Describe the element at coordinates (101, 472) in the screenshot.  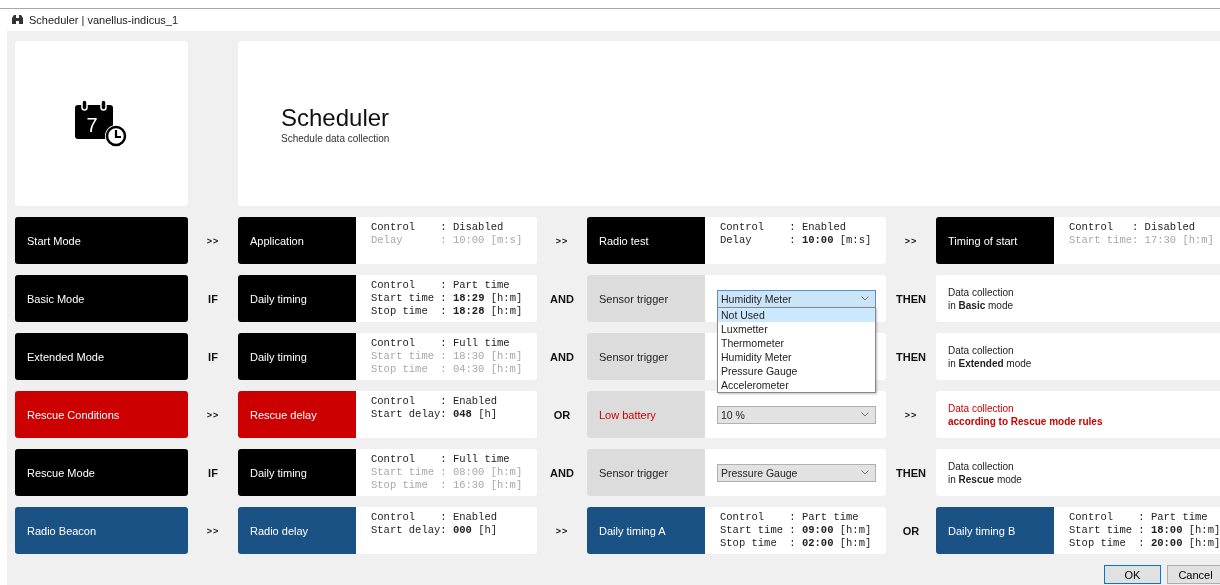
I see `mode-label: Rescue Mode` at that location.